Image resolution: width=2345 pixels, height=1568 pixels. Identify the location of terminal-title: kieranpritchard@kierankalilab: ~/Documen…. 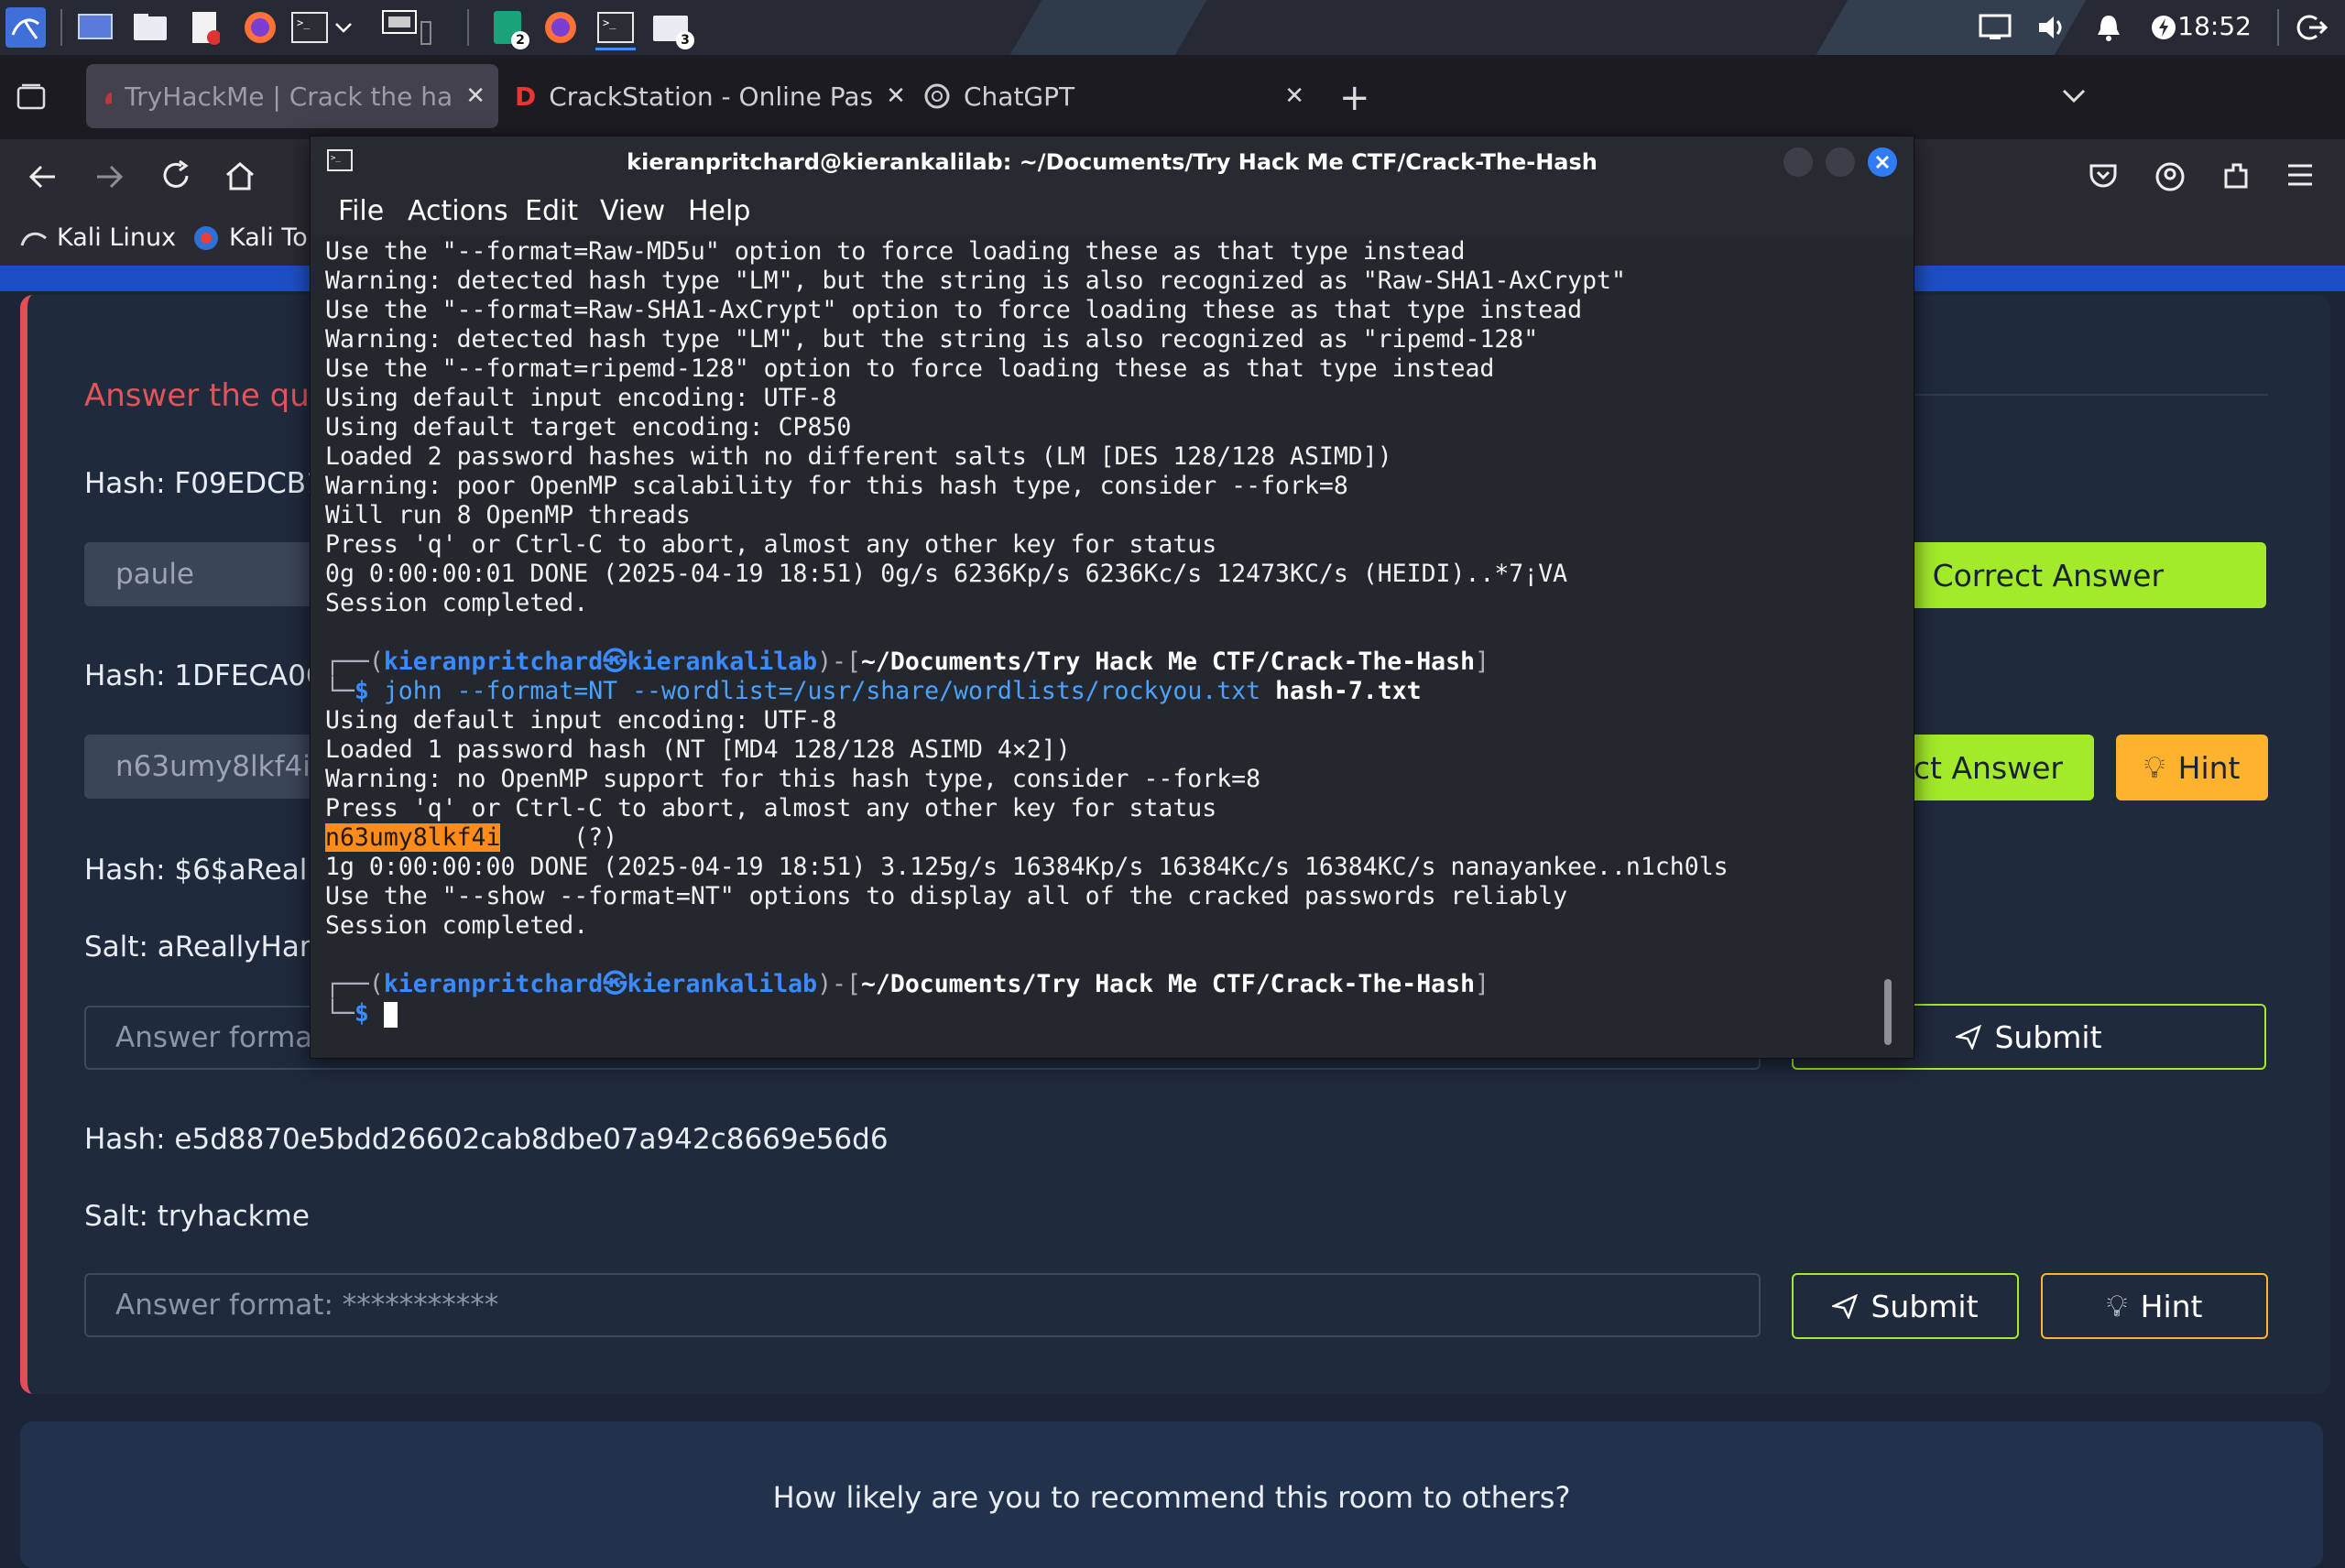
(1112, 162).